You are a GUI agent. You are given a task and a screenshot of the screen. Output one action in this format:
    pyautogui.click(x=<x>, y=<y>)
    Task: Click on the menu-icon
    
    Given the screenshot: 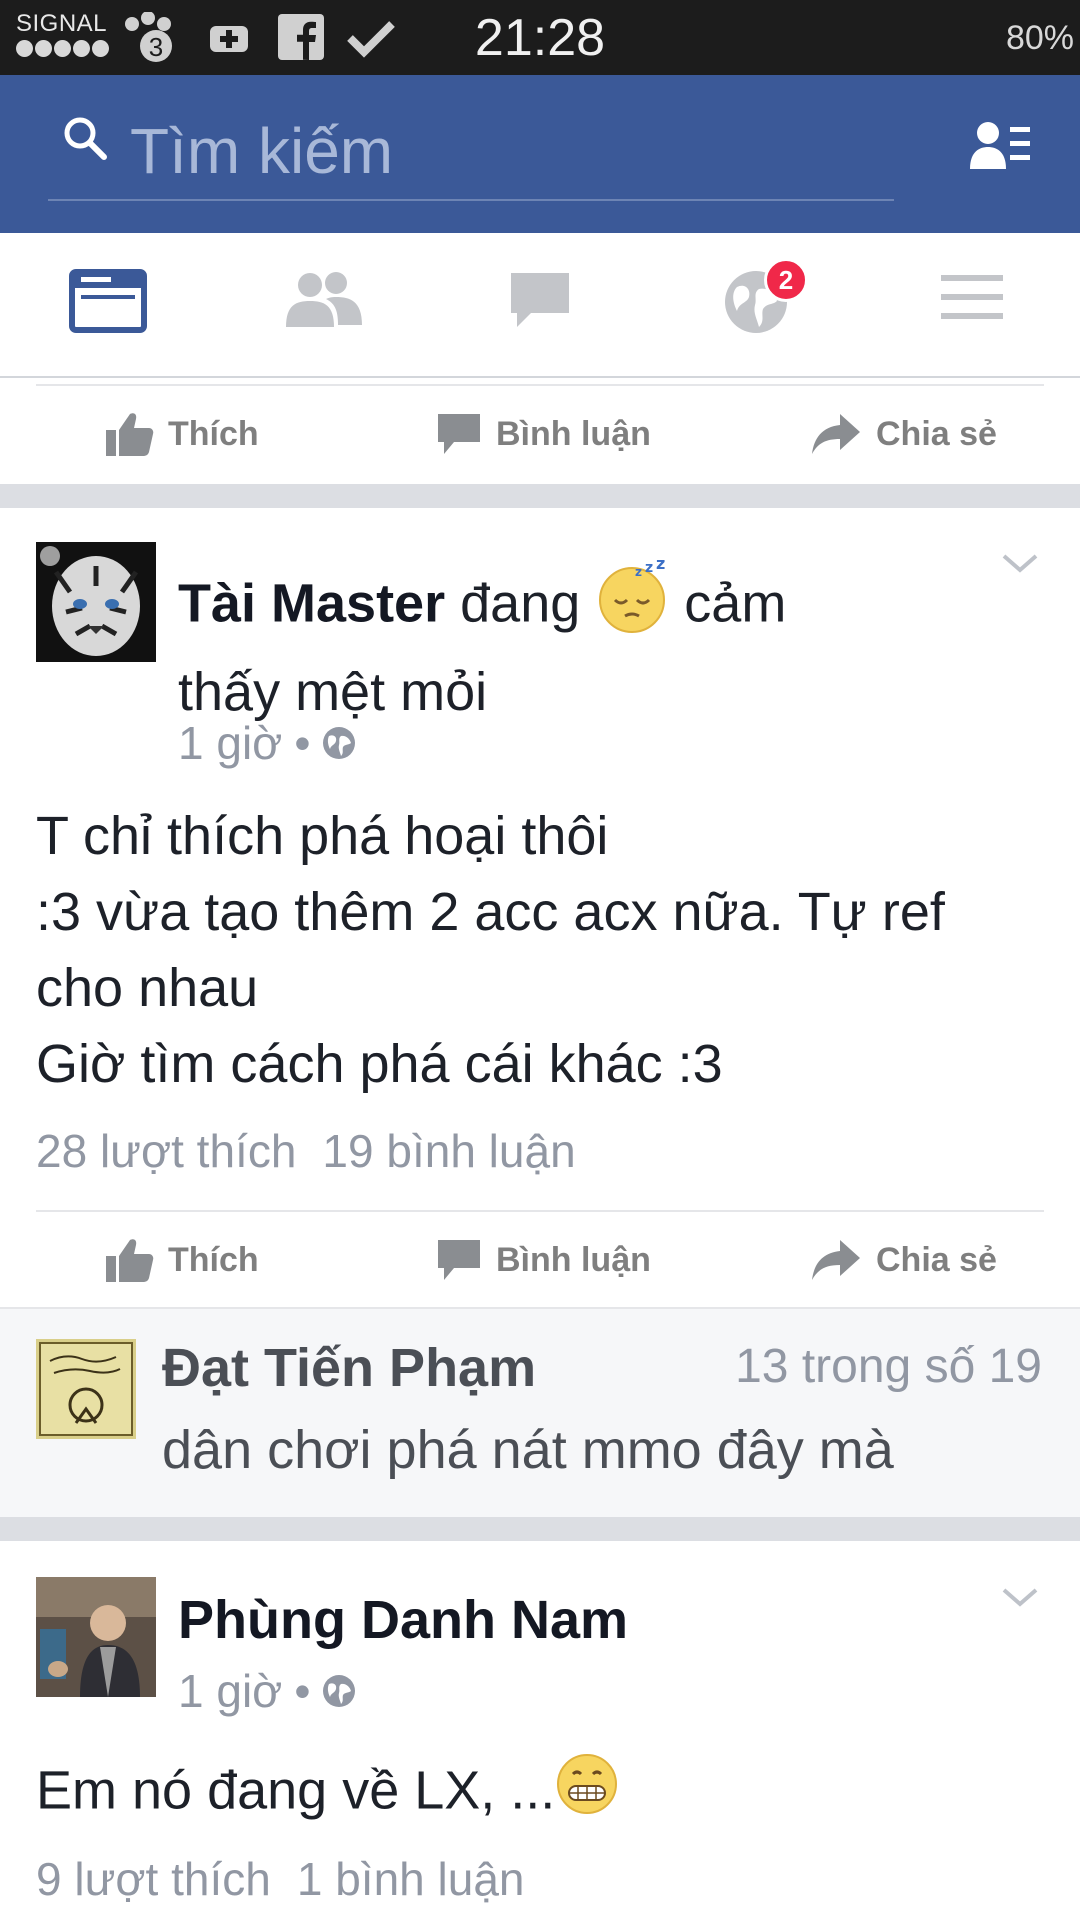 What is the action you would take?
    pyautogui.click(x=972, y=297)
    